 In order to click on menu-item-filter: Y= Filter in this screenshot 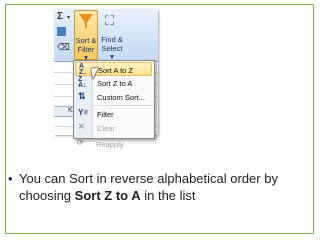, I will do `click(113, 114)`.